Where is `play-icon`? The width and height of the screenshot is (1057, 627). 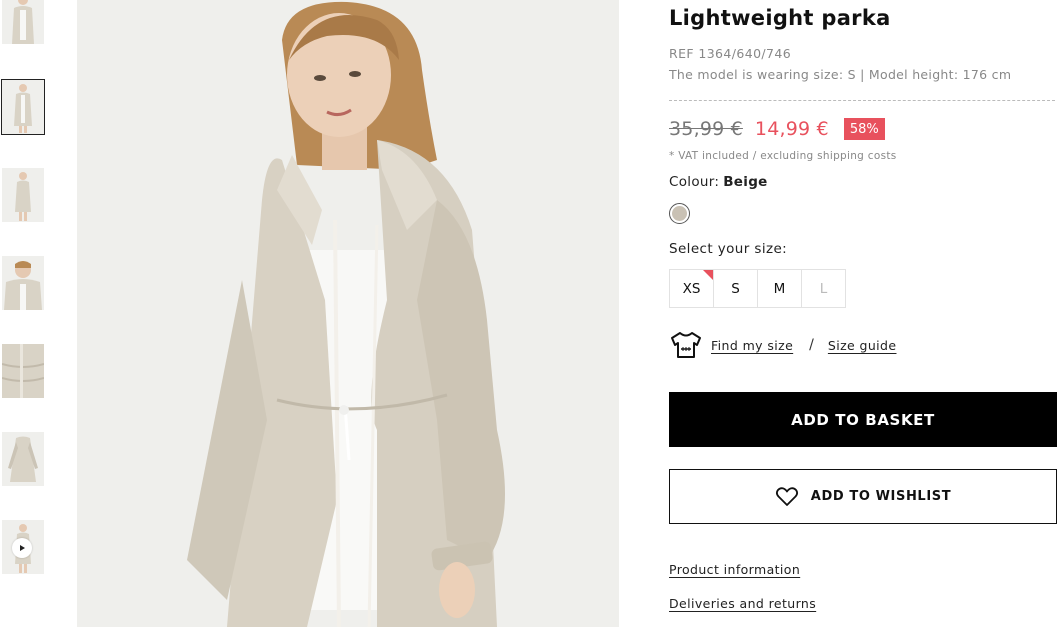
play-icon is located at coordinates (22, 548).